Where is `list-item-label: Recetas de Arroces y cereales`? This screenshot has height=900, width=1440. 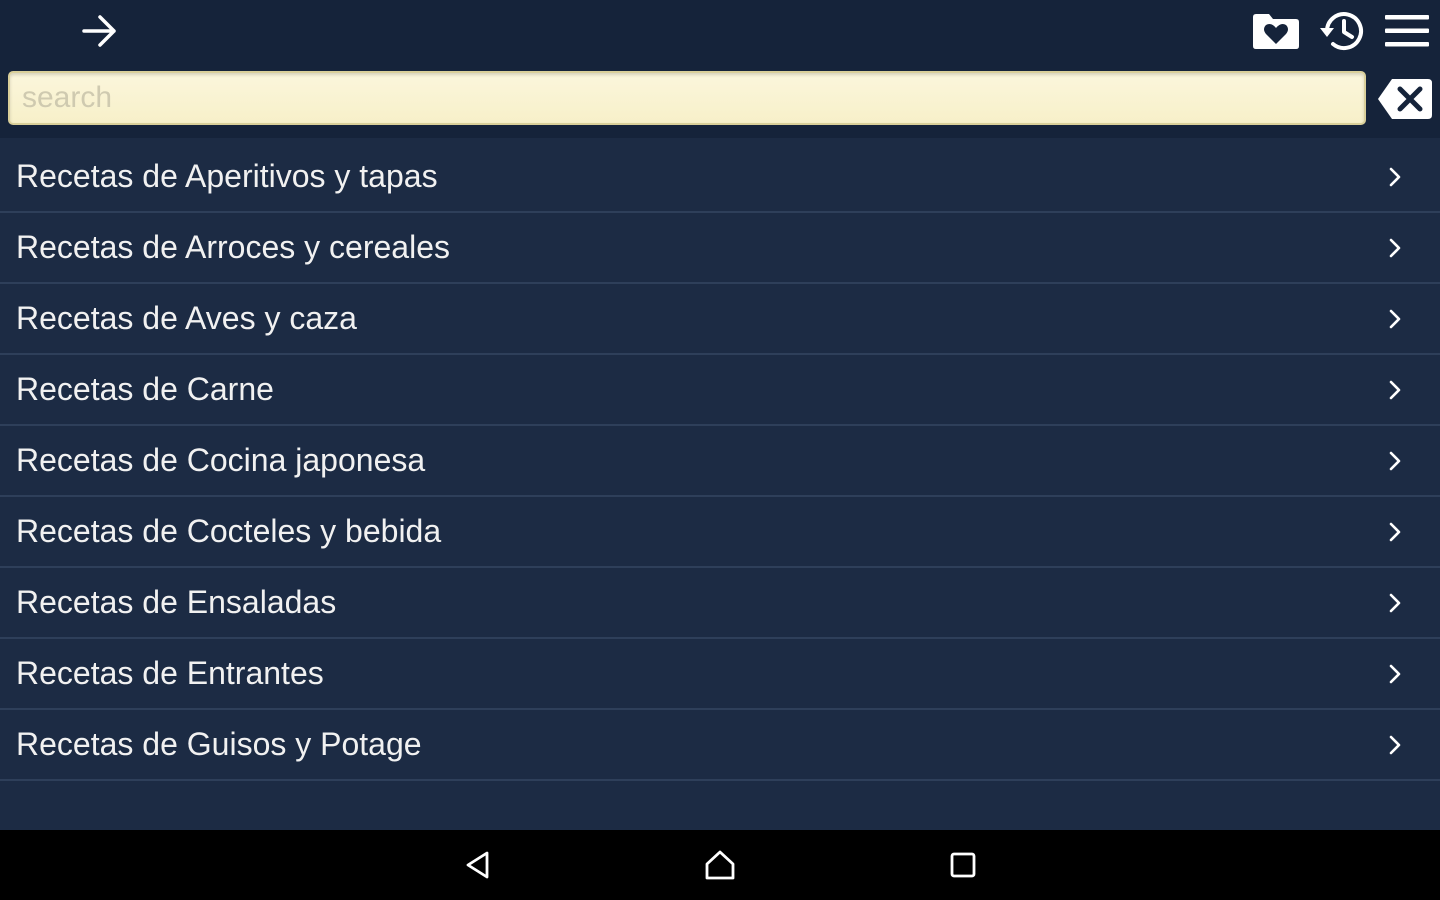
list-item-label: Recetas de Arroces y cereales is located at coordinates (233, 247).